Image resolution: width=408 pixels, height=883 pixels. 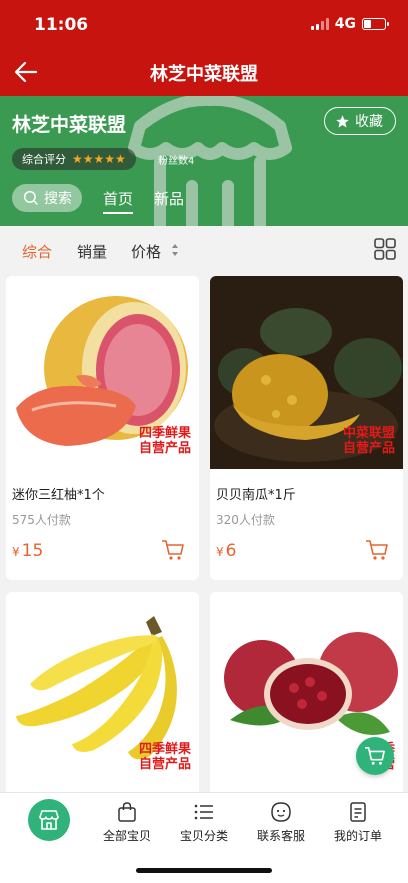 I want to click on signal-icon, so click(x=319, y=24).